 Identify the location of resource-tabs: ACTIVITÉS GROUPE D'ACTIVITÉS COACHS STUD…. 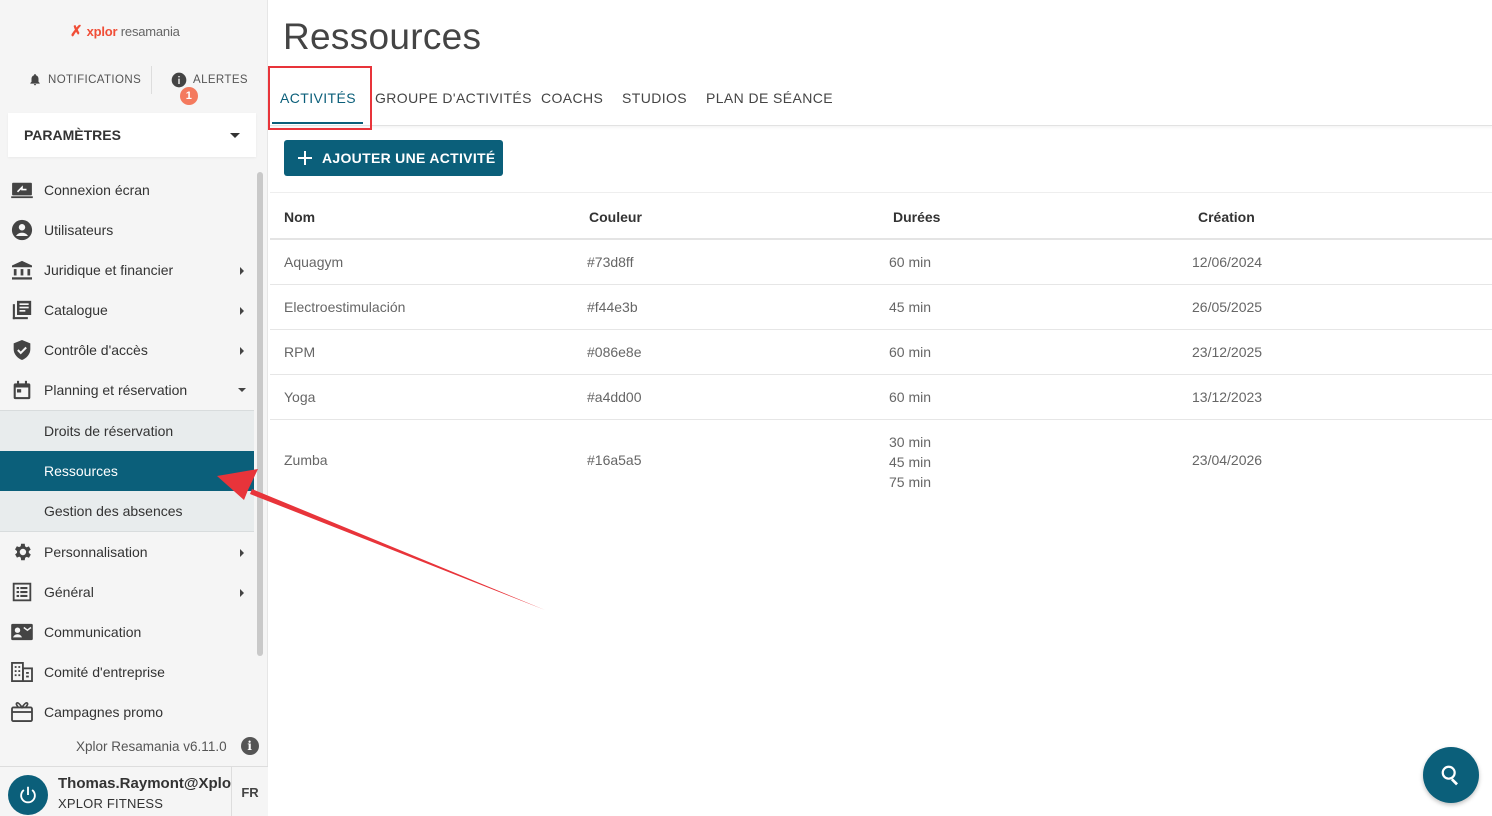
(881, 99).